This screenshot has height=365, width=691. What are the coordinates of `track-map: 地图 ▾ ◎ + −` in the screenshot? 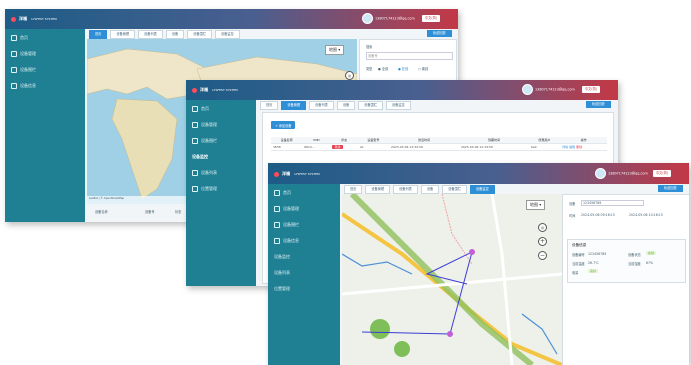 It's located at (452, 279).